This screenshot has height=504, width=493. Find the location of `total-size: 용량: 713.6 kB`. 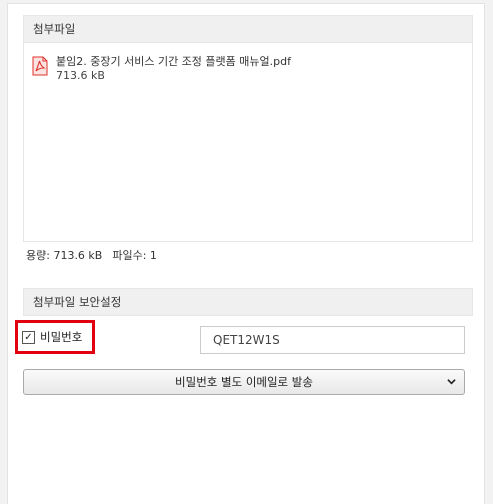

total-size: 용량: 713.6 kB is located at coordinates (64, 255).